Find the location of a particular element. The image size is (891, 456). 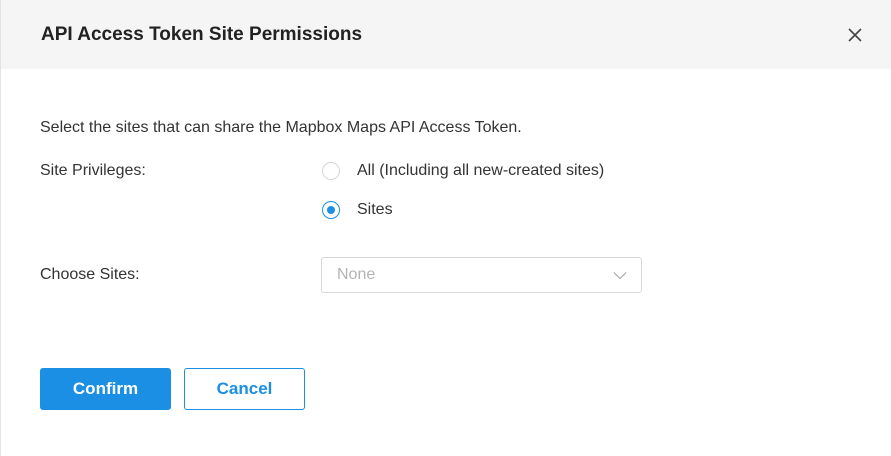

choose-sites-value: None is located at coordinates (356, 274).